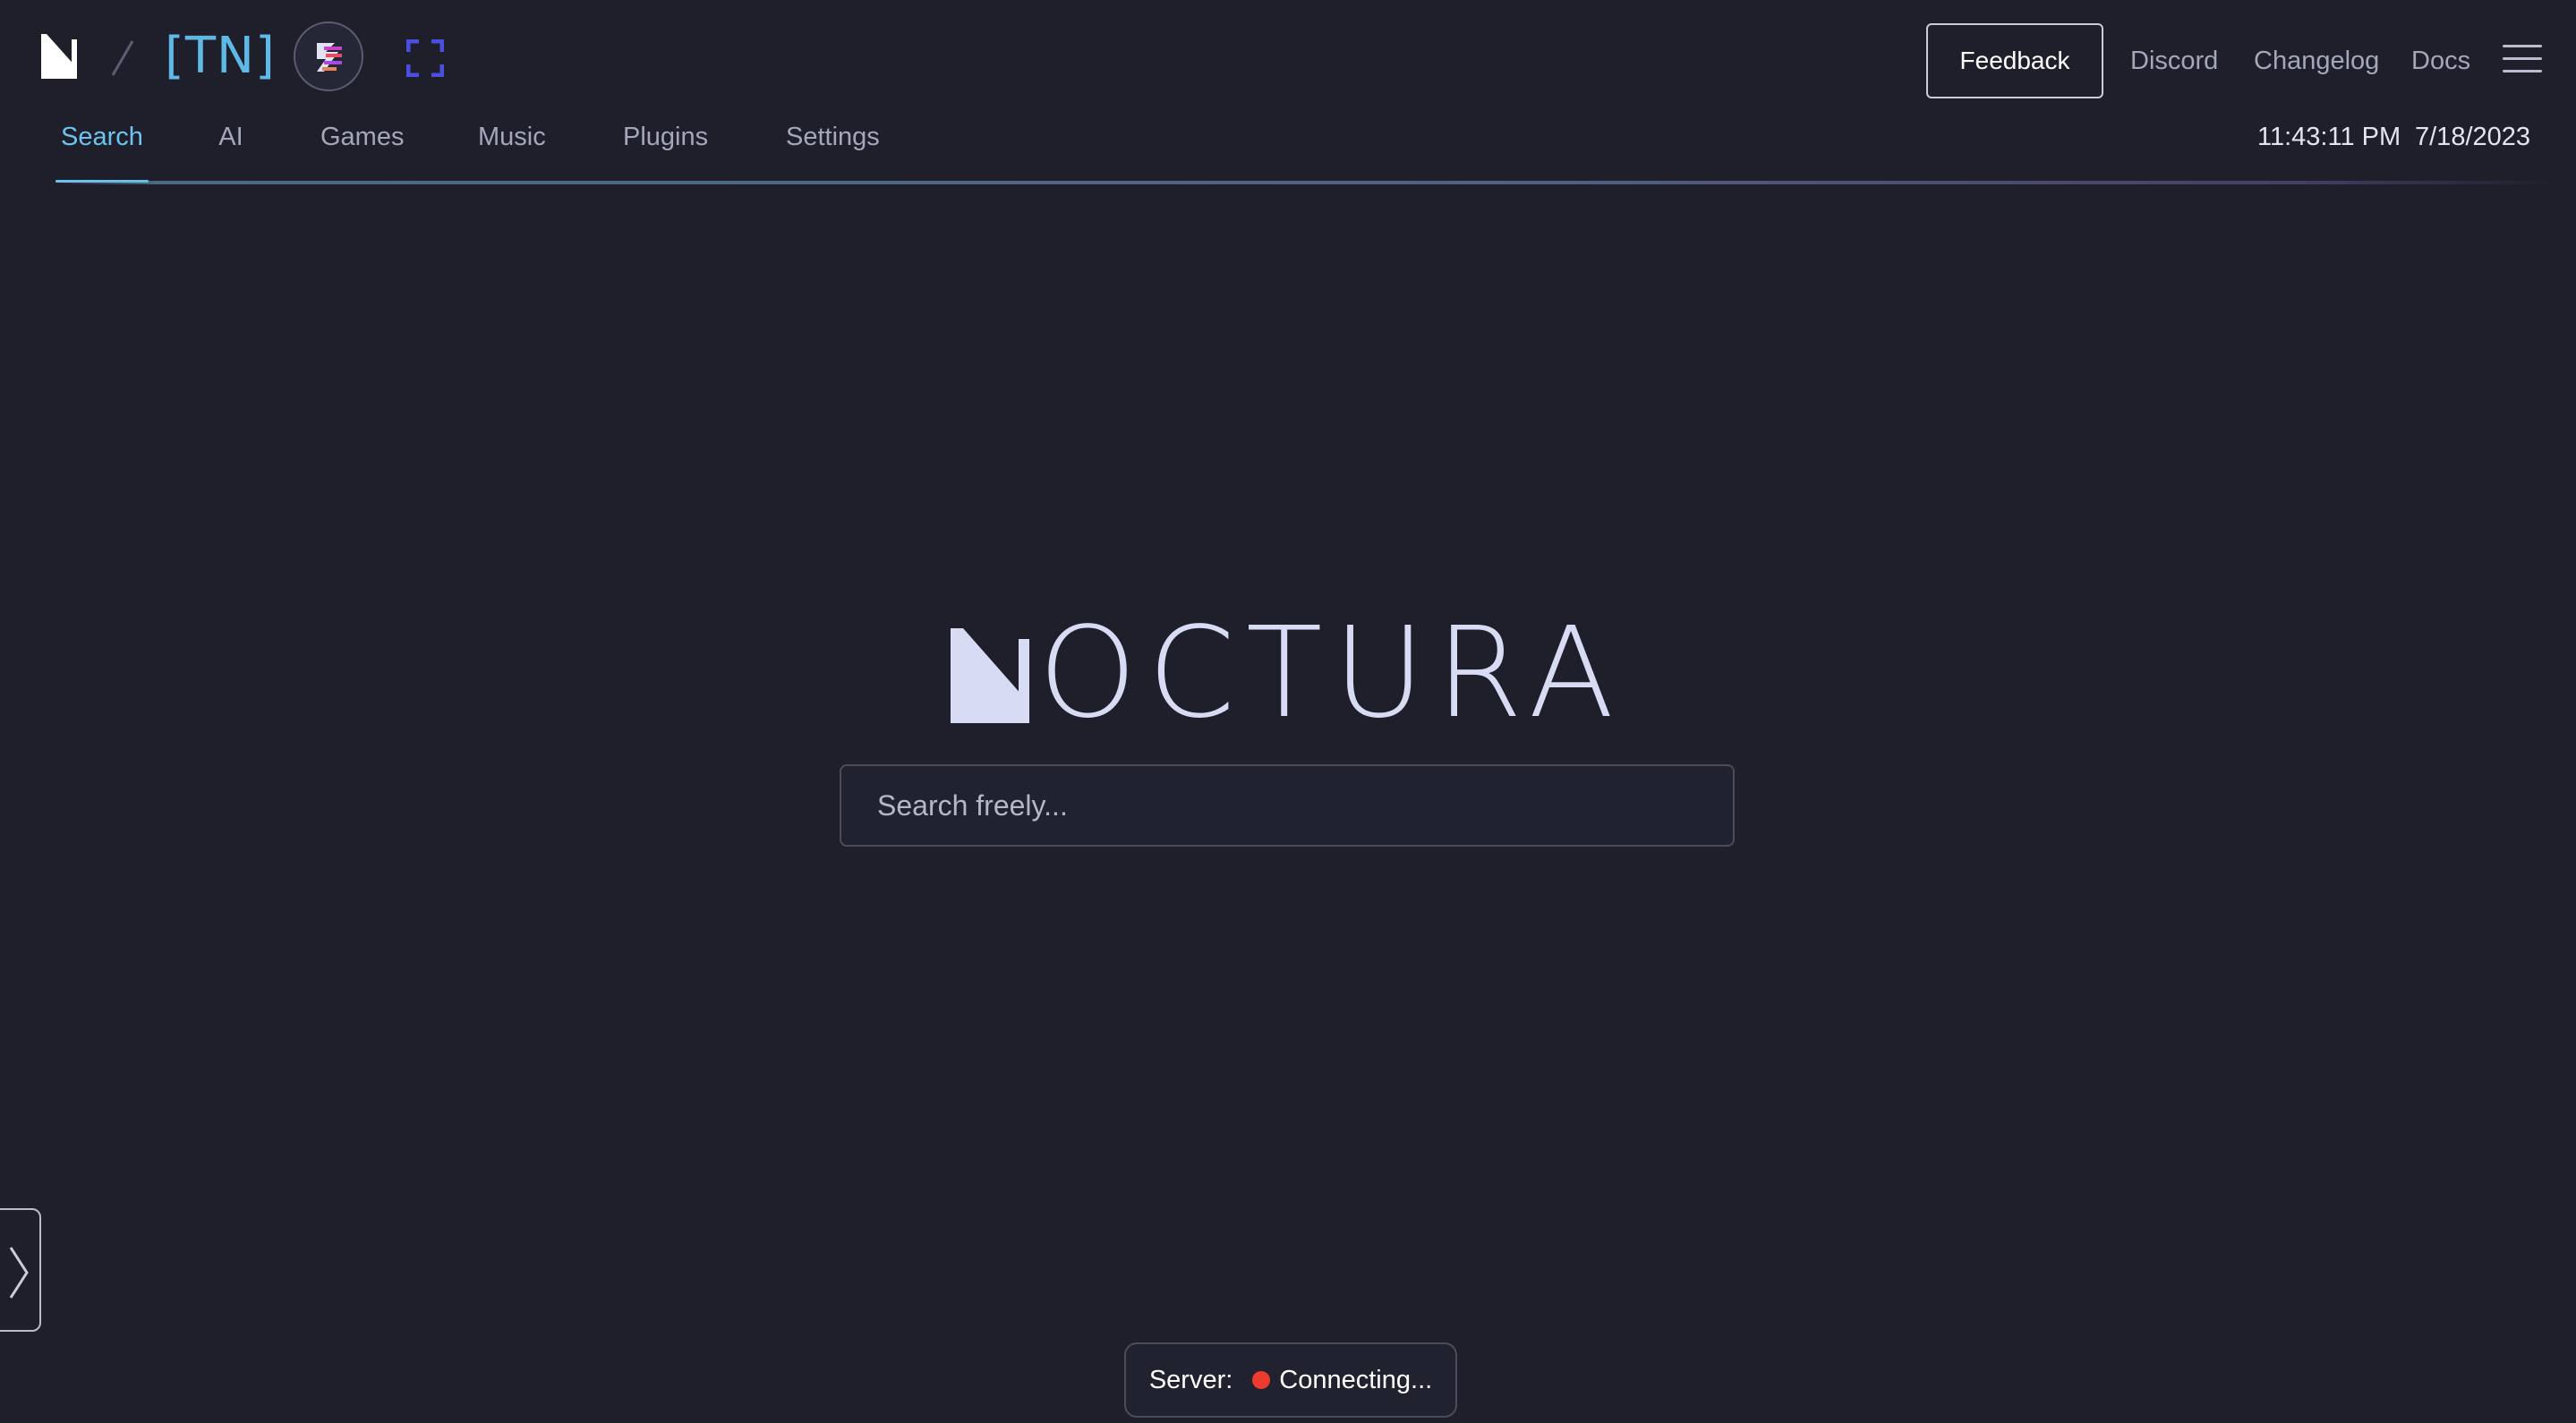 The height and width of the screenshot is (1423, 2576). Describe the element at coordinates (1304, 182) in the screenshot. I see `header-divider` at that location.